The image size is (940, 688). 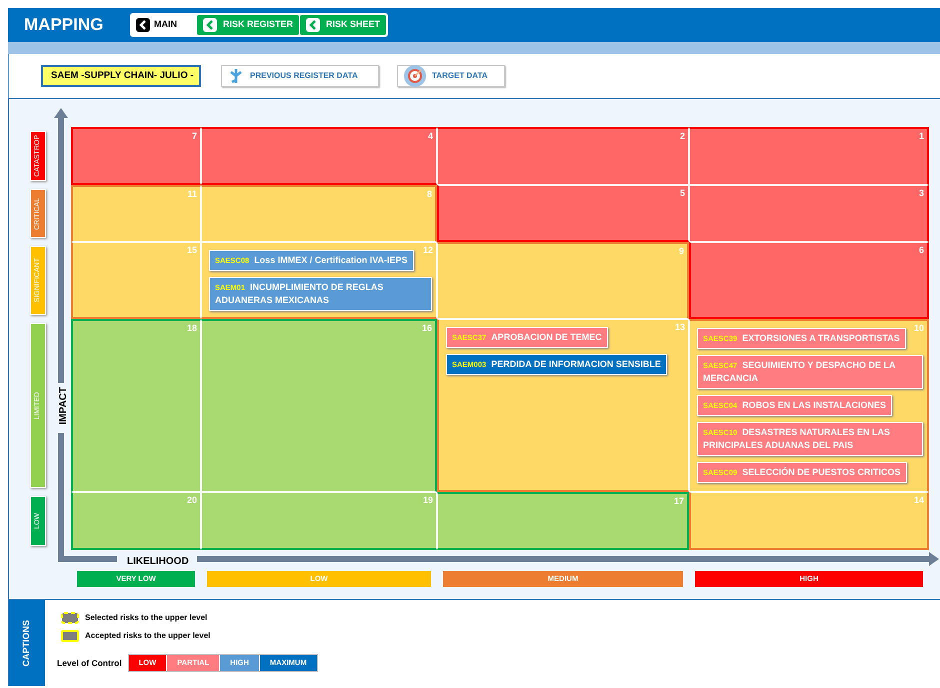 What do you see at coordinates (64, 25) in the screenshot?
I see `page-title: MAPPING` at bounding box center [64, 25].